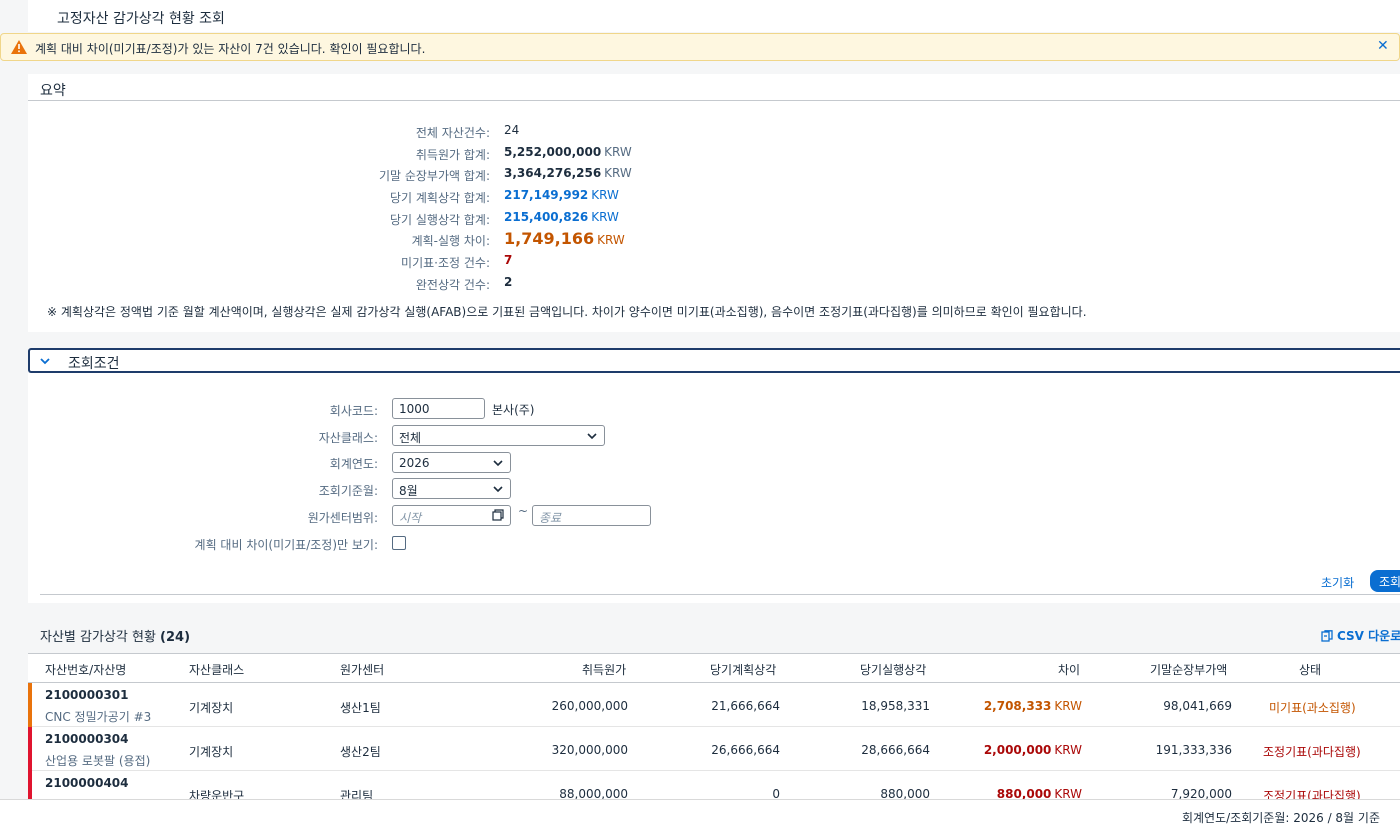 Image resolution: width=1400 pixels, height=833 pixels. What do you see at coordinates (1385, 581) in the screenshot?
I see `search-button: 조회` at bounding box center [1385, 581].